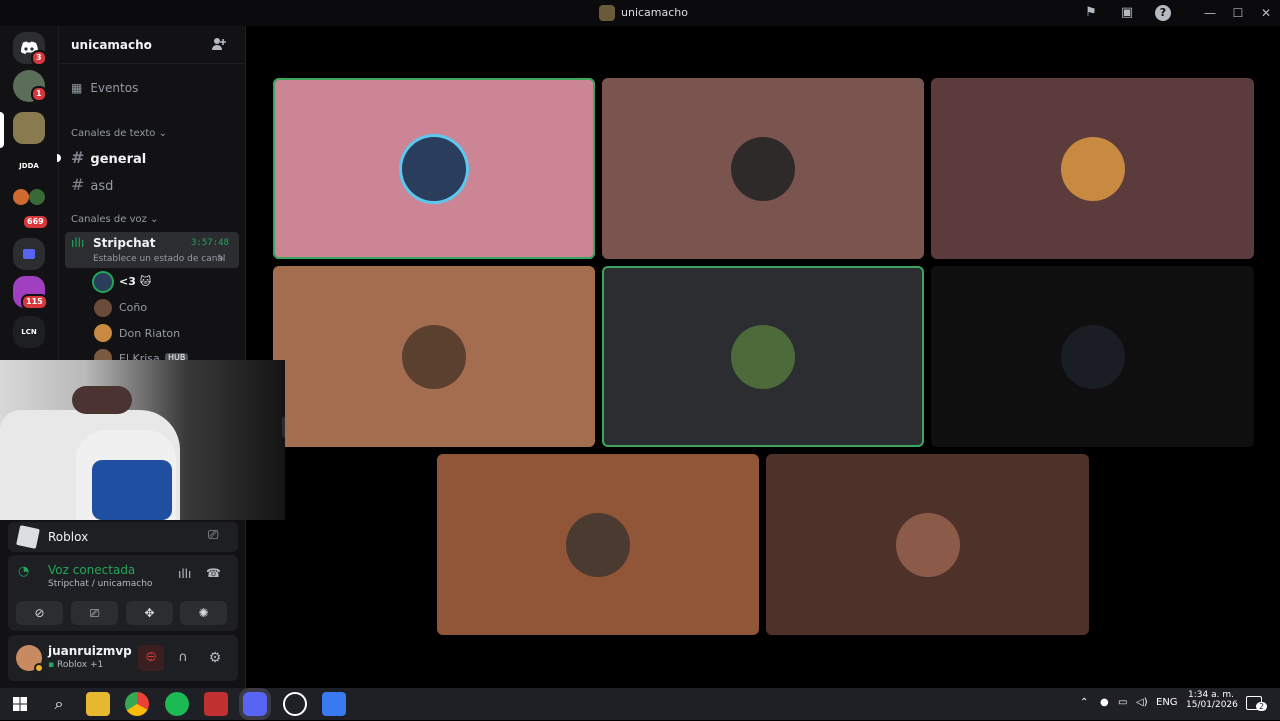 The height and width of the screenshot is (721, 1280). Describe the element at coordinates (1127, 13) in the screenshot. I see `inbox-icon: ▣` at that location.